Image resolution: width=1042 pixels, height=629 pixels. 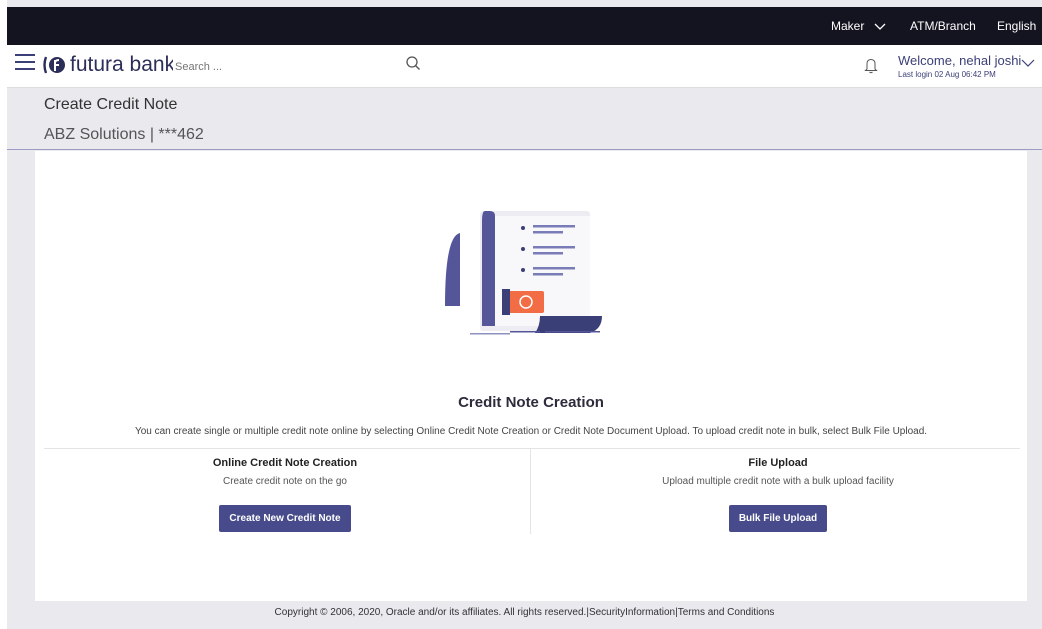 What do you see at coordinates (943, 26) in the screenshot?
I see `atm-branch-link: ATM/Branch` at bounding box center [943, 26].